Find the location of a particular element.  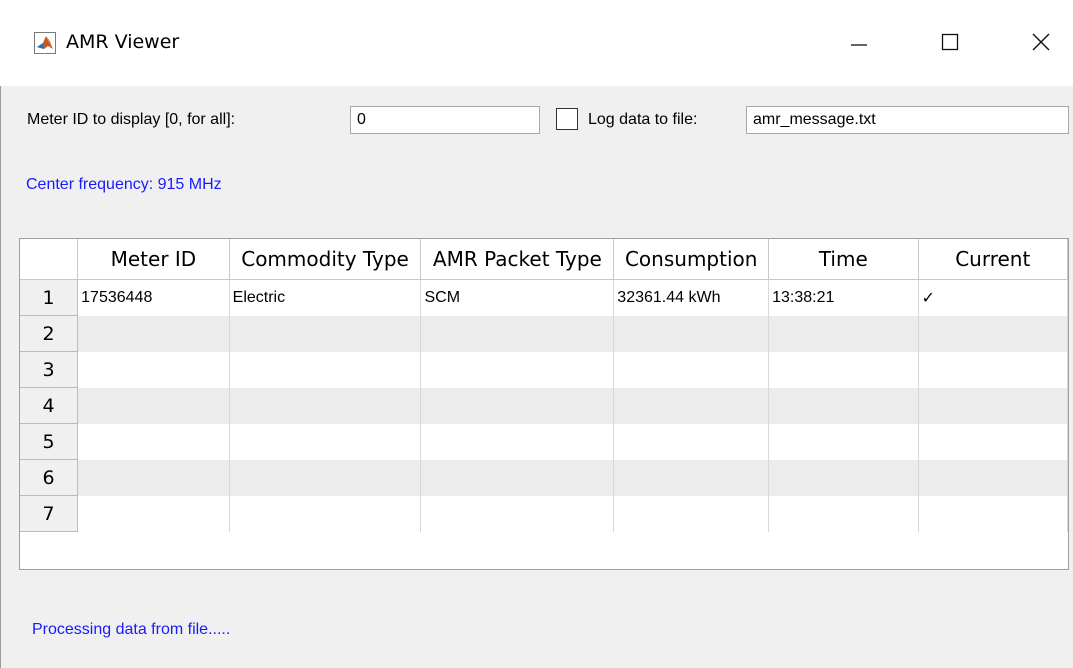

row-number: 3 is located at coordinates (49, 369).